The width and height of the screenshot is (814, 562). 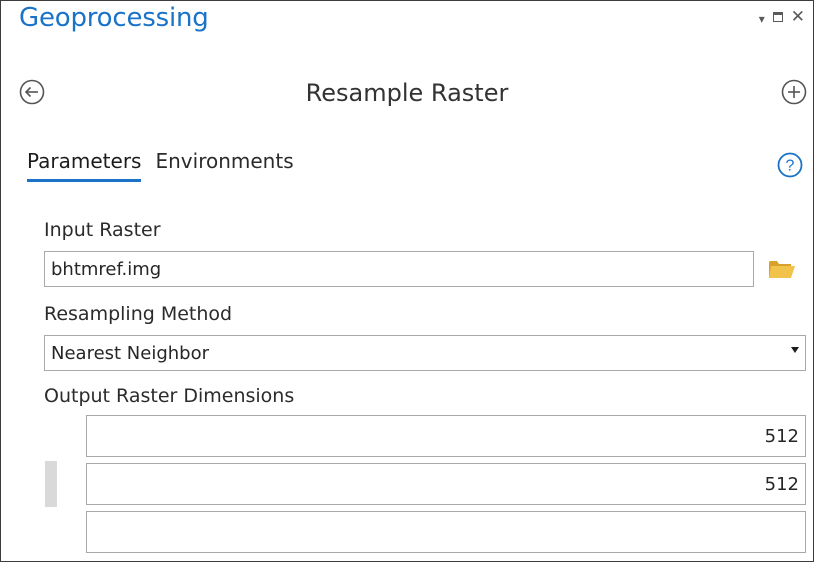 I want to click on output-dimension-row-2: 512, so click(x=446, y=484).